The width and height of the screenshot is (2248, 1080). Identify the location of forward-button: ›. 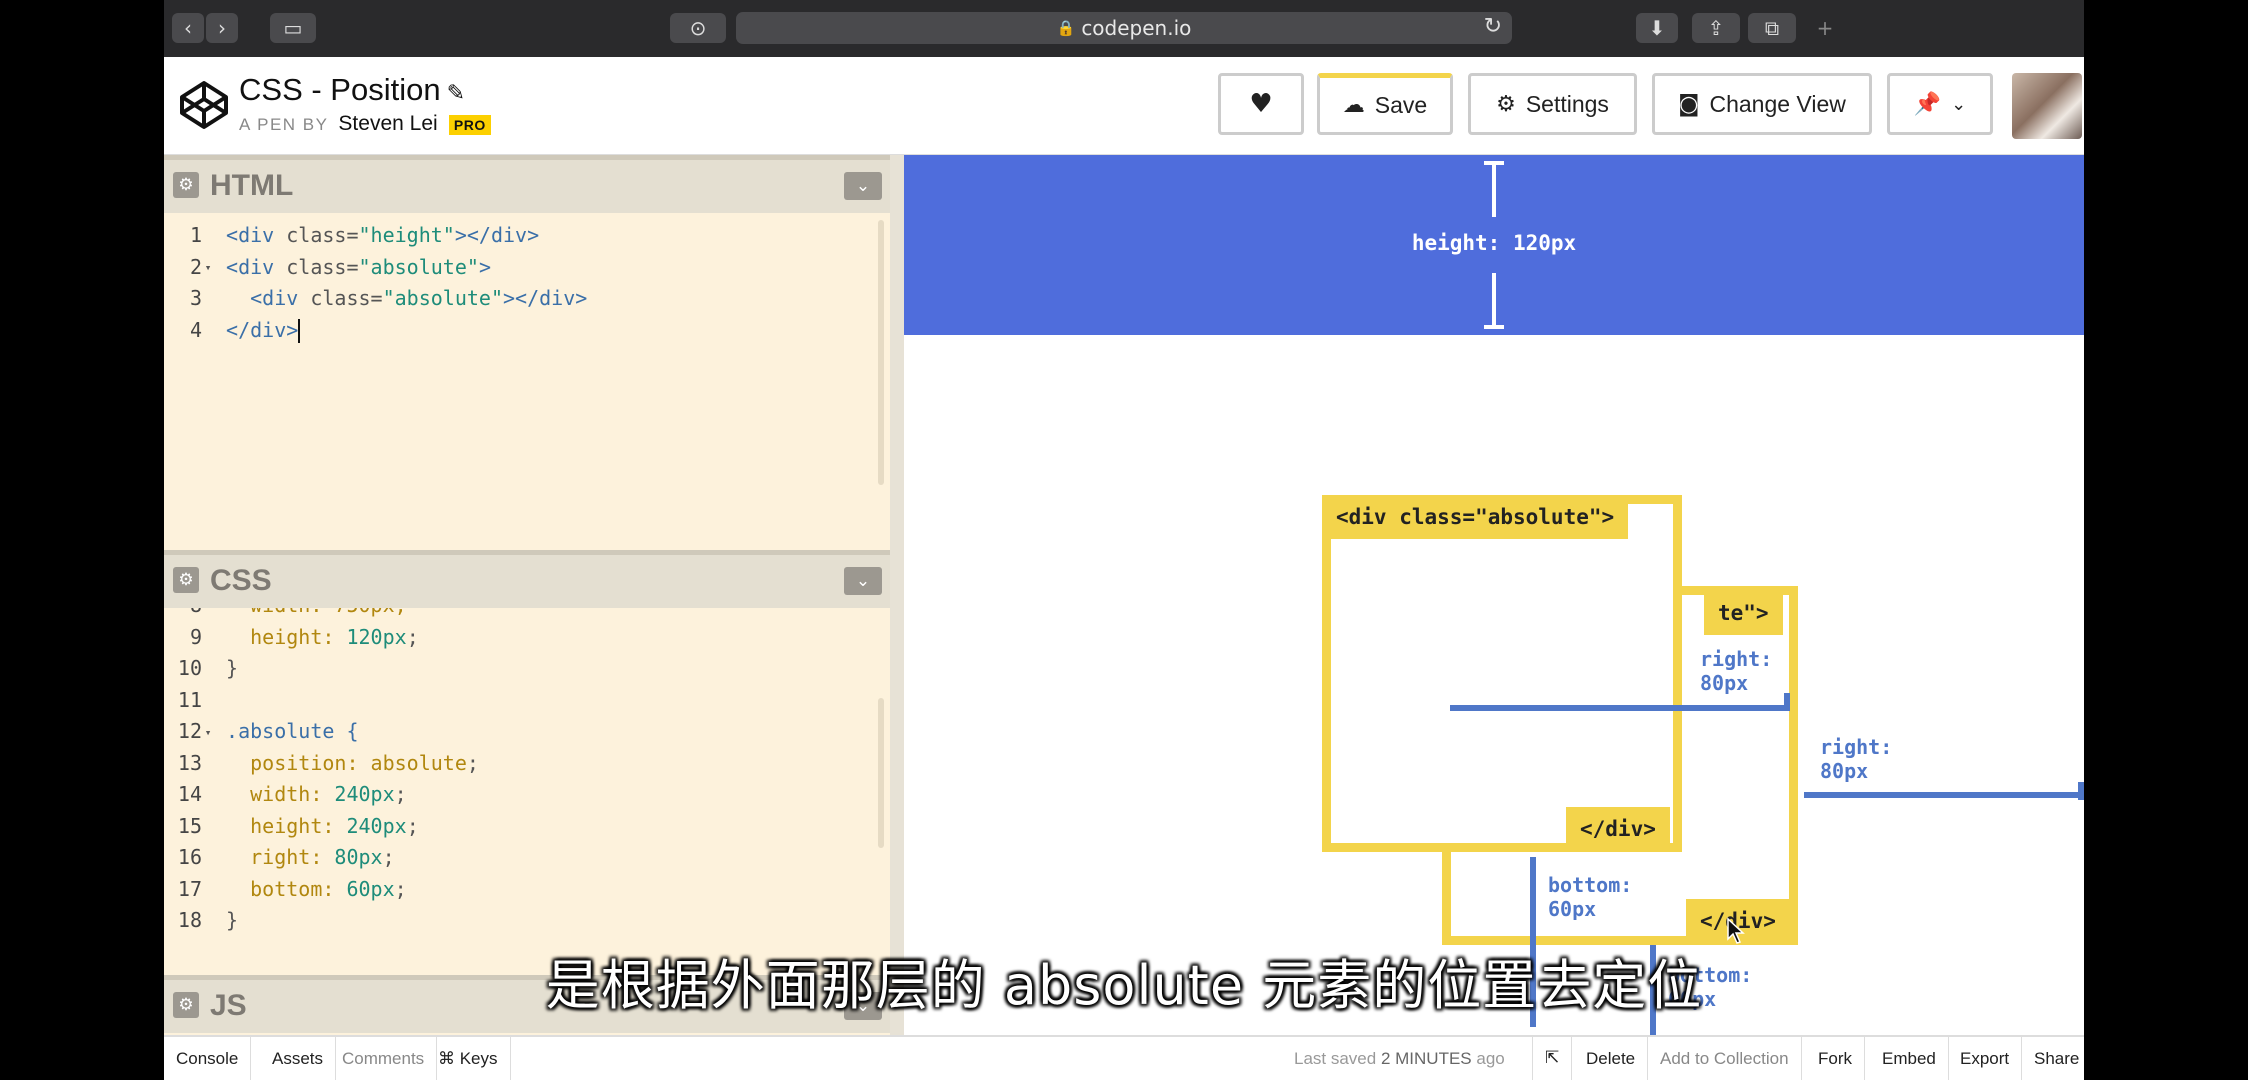
(222, 28).